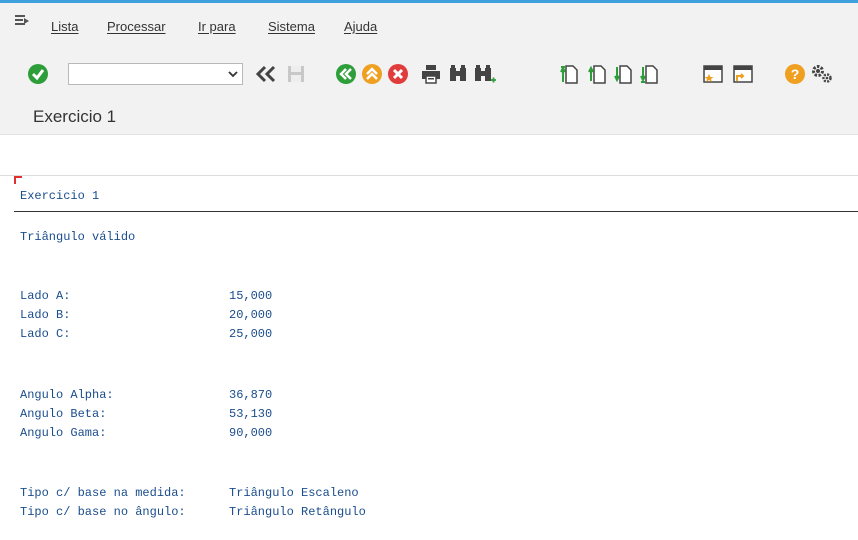 This screenshot has height=540, width=858. What do you see at coordinates (251, 334) in the screenshot?
I see `side-c-value: 25,000` at bounding box center [251, 334].